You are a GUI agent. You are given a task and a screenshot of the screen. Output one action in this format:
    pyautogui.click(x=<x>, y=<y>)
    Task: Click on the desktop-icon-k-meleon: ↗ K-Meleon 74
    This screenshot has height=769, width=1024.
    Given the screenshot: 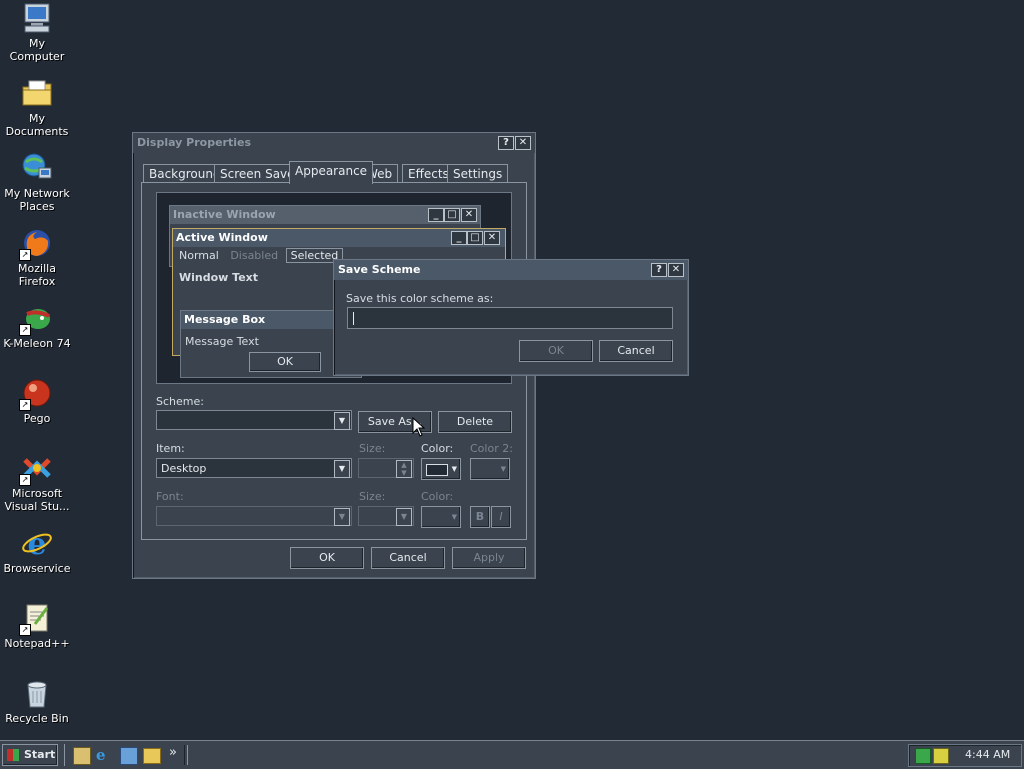 What is the action you would take?
    pyautogui.click(x=37, y=326)
    